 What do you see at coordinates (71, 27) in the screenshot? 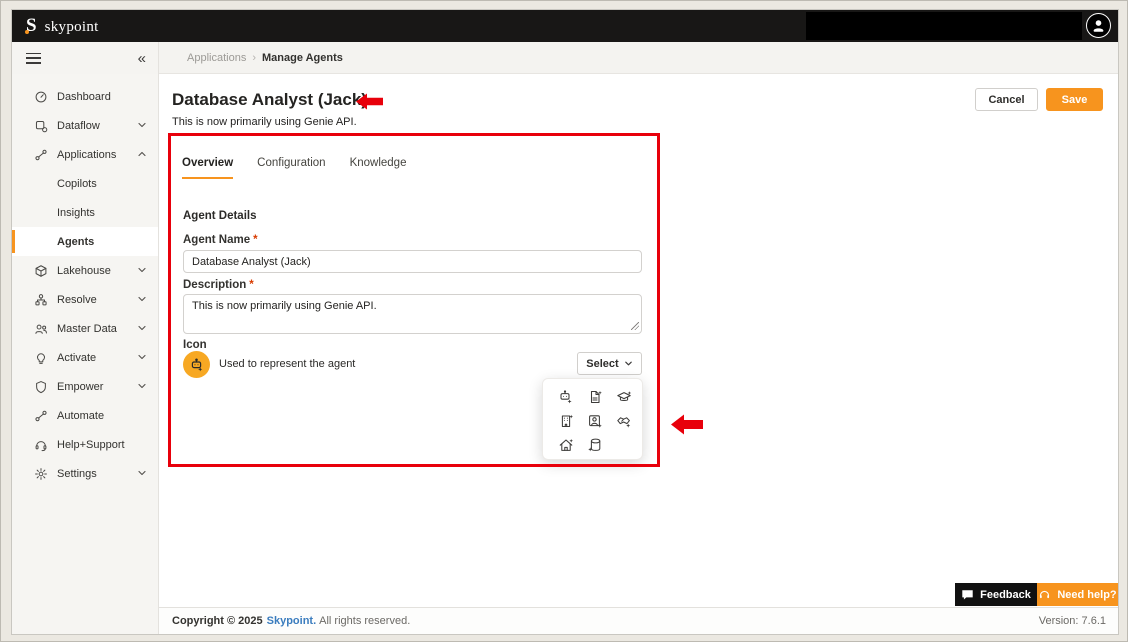
I see `logo-wordmark: skypoint` at bounding box center [71, 27].